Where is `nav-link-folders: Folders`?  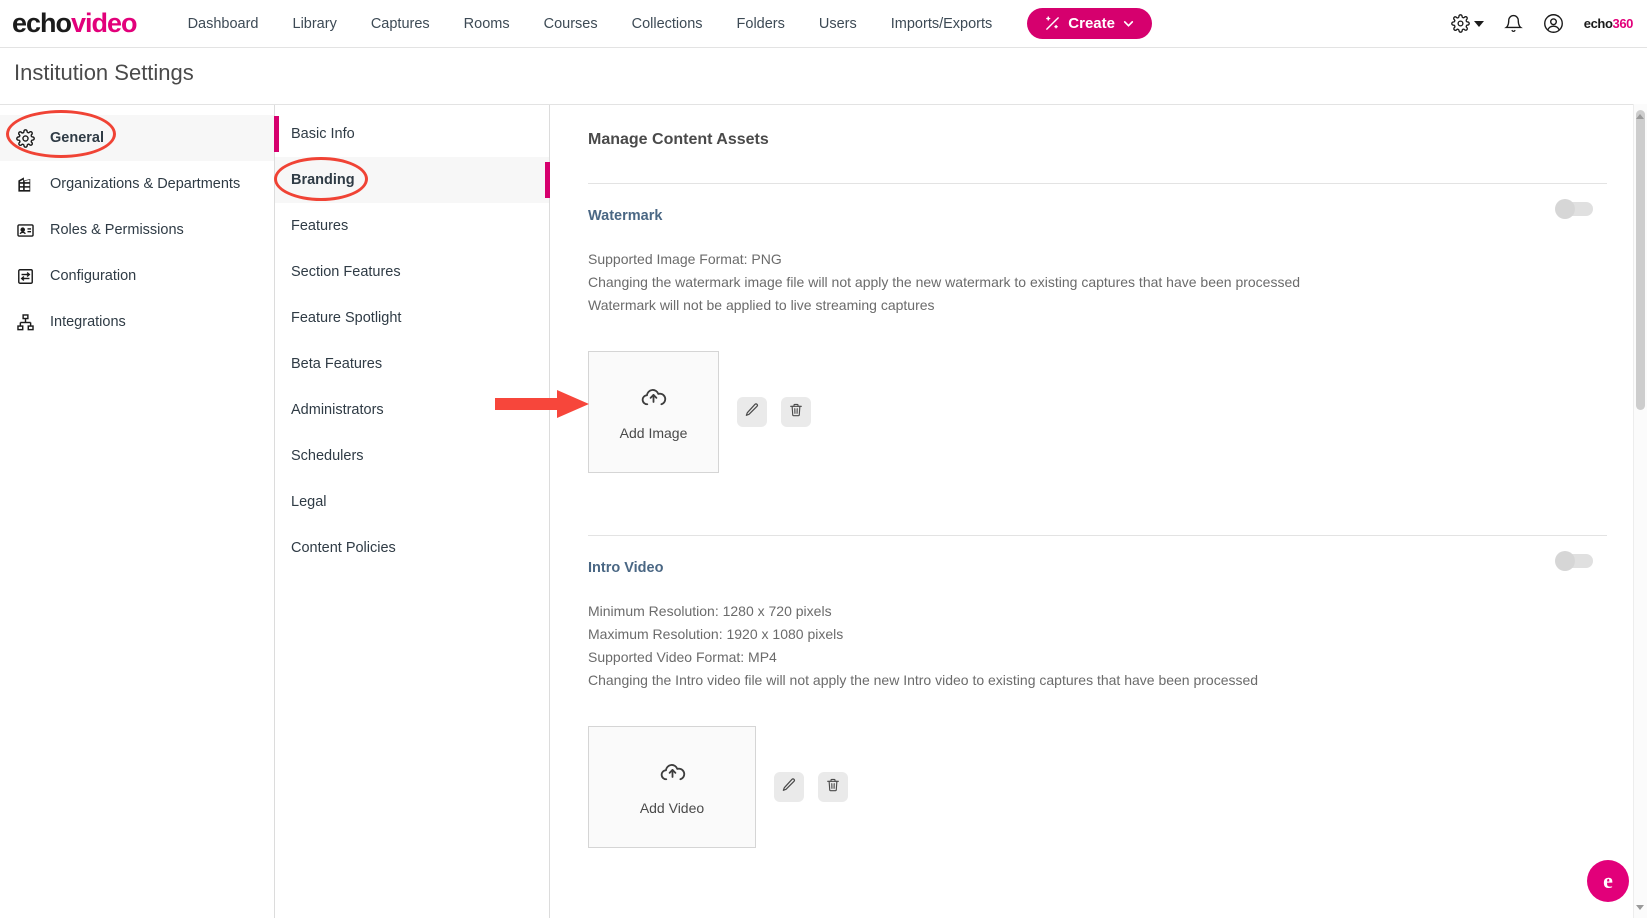
nav-link-folders: Folders is located at coordinates (761, 24).